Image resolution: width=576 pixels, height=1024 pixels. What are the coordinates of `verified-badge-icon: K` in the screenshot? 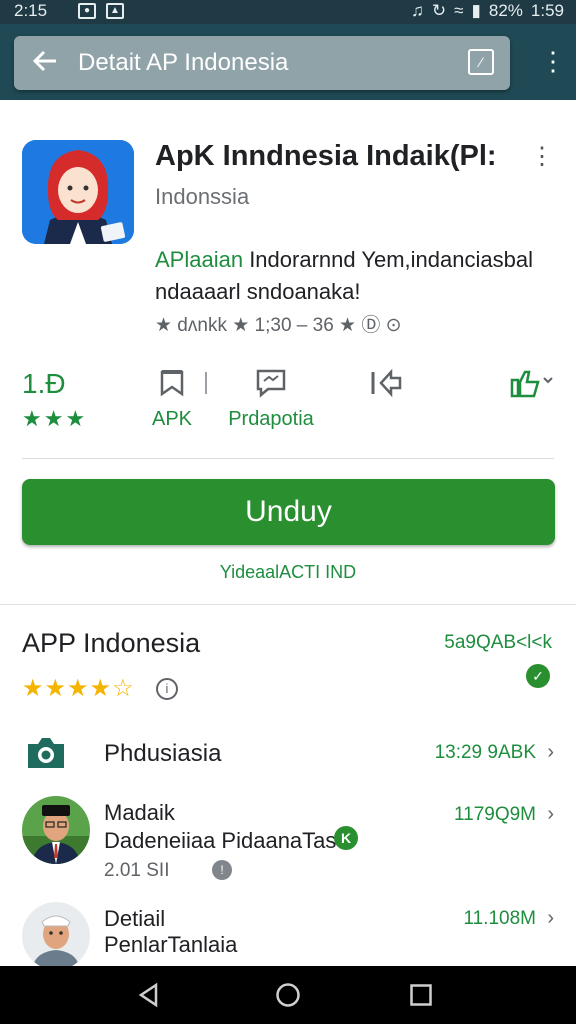 It's located at (346, 838).